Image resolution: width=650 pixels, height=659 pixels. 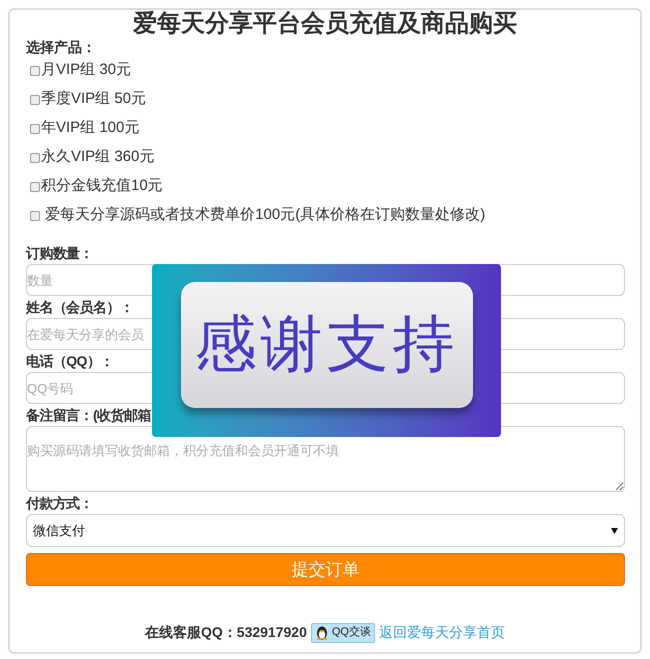 What do you see at coordinates (97, 157) in the screenshot?
I see `option-label: 永久VIP组 360元` at bounding box center [97, 157].